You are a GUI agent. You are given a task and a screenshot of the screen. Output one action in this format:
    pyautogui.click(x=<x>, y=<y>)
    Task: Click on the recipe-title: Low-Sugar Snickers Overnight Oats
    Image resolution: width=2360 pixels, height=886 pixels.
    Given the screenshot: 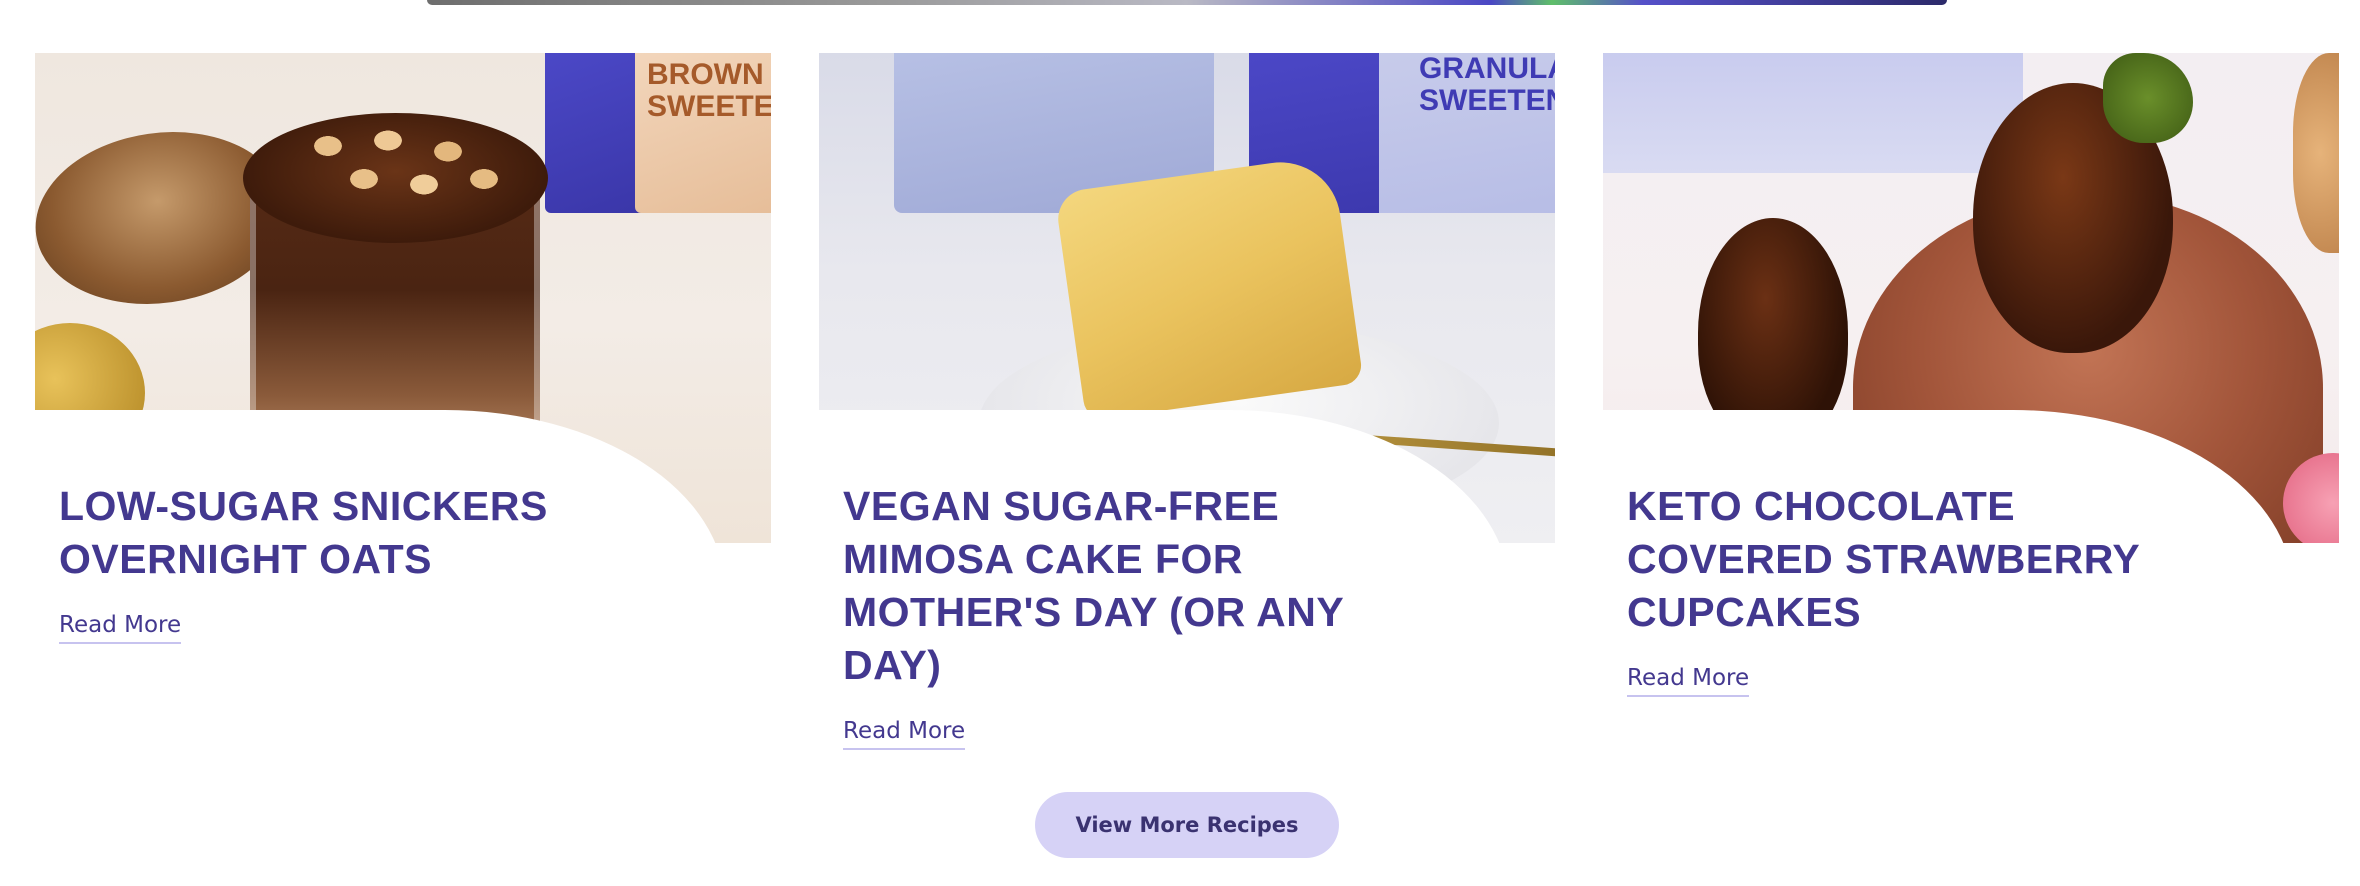 What is the action you would take?
    pyautogui.click(x=355, y=533)
    